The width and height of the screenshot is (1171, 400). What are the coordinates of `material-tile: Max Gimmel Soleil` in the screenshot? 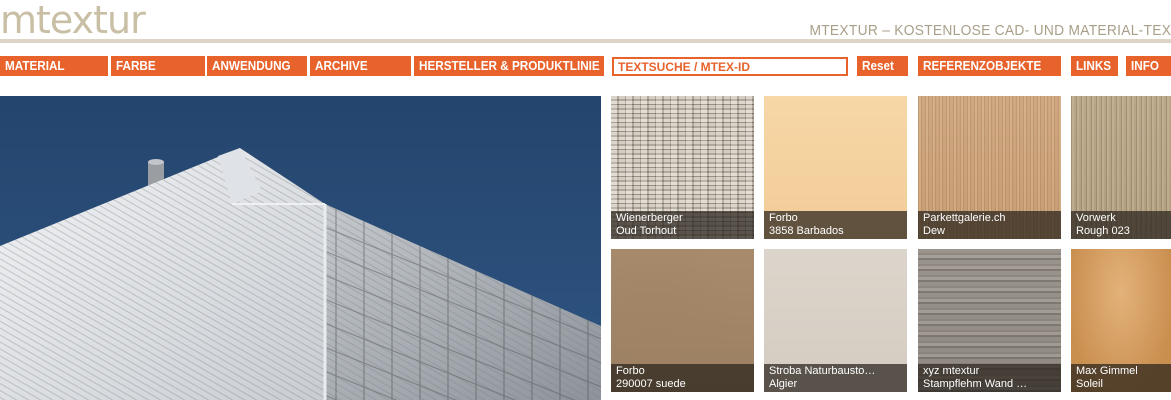 It's located at (1121, 320).